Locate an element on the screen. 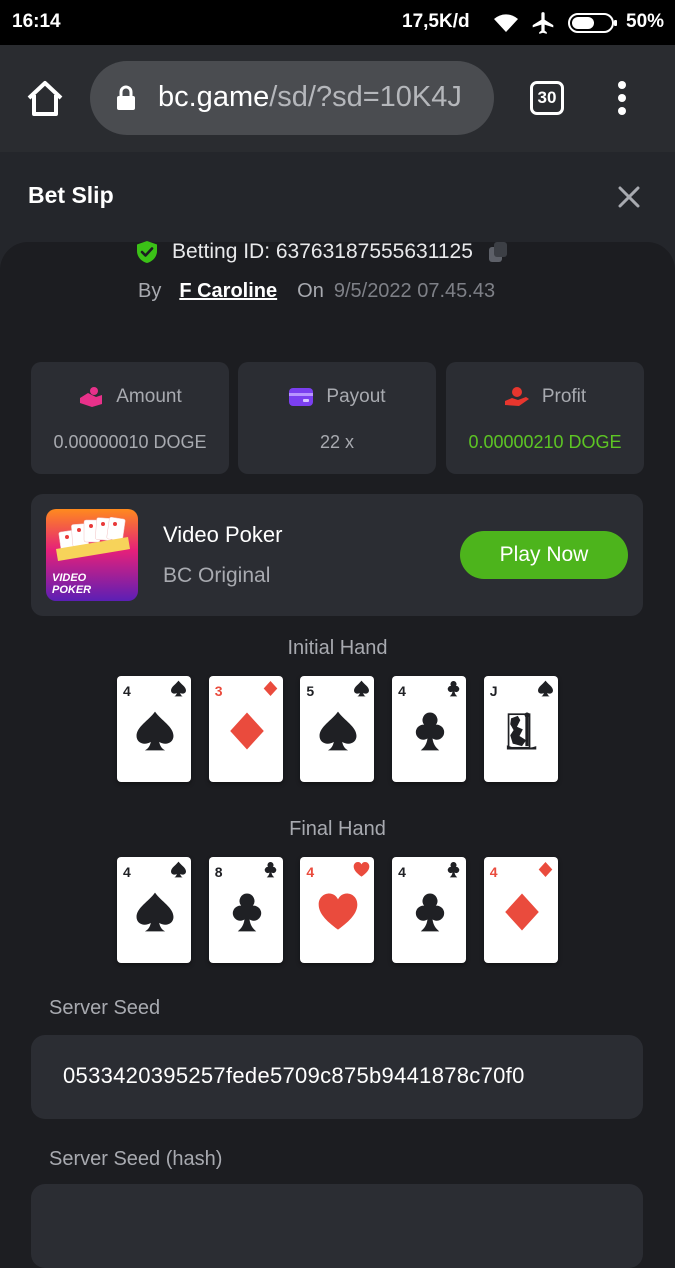 The height and width of the screenshot is (1268, 675). initial-card-5: J is located at coordinates (520, 729).